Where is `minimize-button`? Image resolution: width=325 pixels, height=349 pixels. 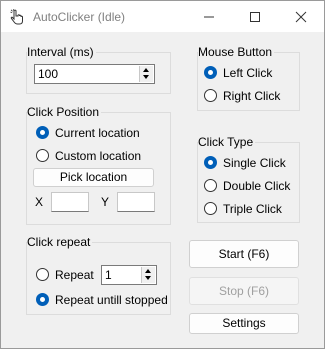 minimize-button is located at coordinates (209, 16).